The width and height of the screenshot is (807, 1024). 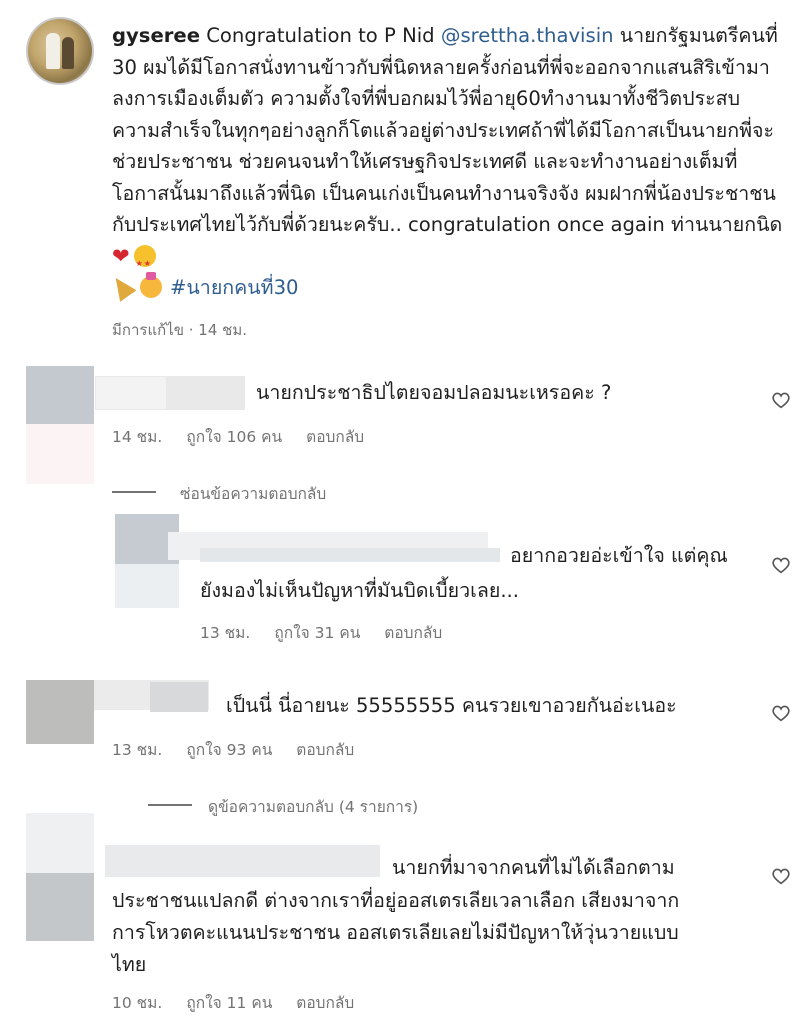 What do you see at coordinates (60, 907) in the screenshot?
I see `comment3-avatar` at bounding box center [60, 907].